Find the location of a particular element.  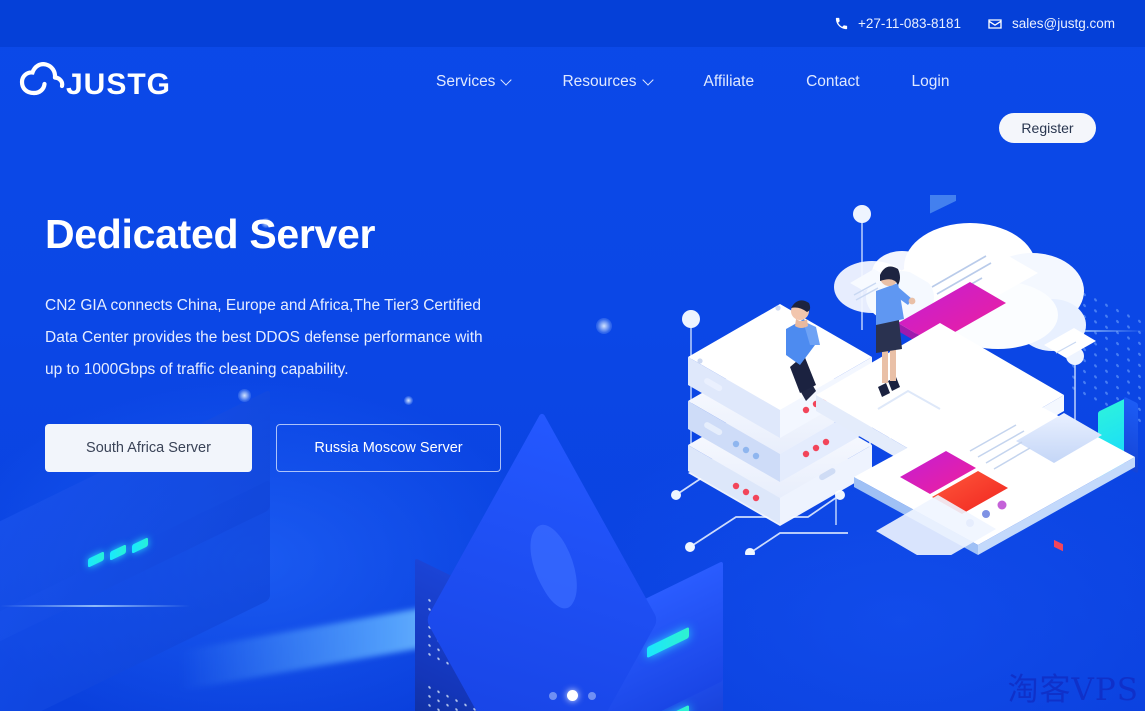

nav-item-login: Login is located at coordinates (931, 82).